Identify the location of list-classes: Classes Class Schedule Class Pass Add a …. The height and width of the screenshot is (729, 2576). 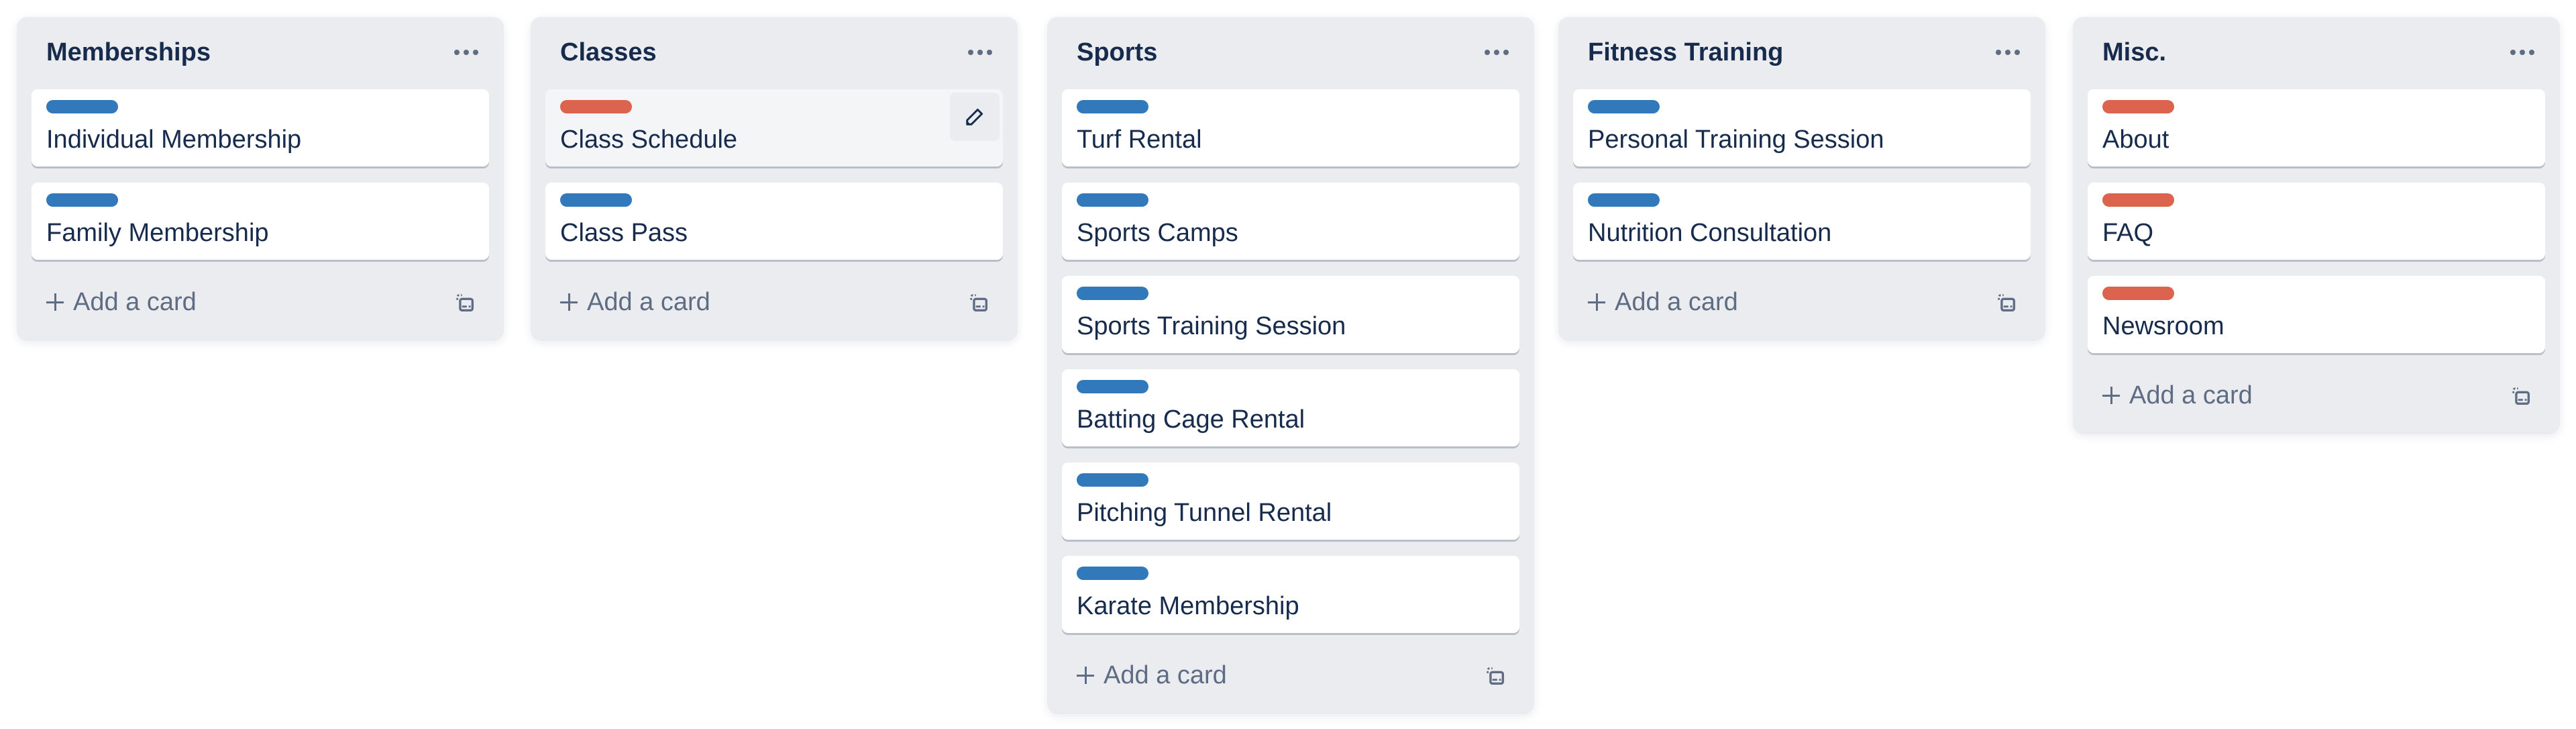
(774, 179).